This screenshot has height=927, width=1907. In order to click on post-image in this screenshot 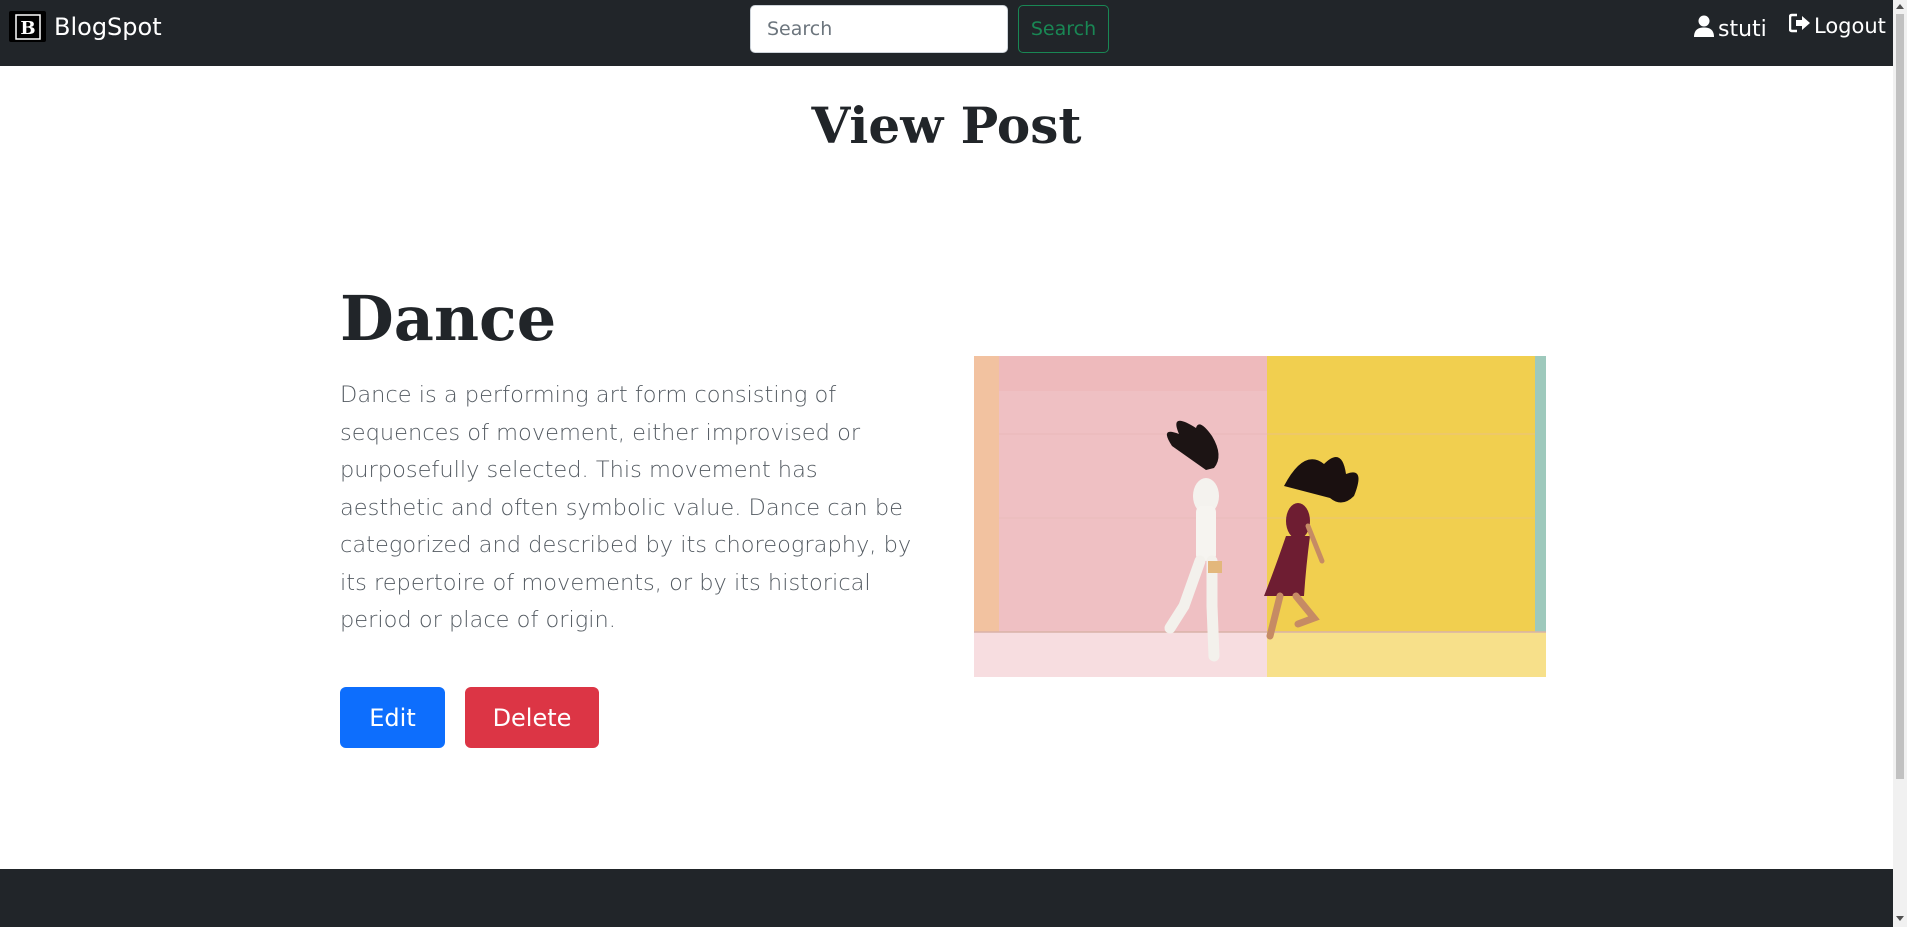, I will do `click(1260, 516)`.